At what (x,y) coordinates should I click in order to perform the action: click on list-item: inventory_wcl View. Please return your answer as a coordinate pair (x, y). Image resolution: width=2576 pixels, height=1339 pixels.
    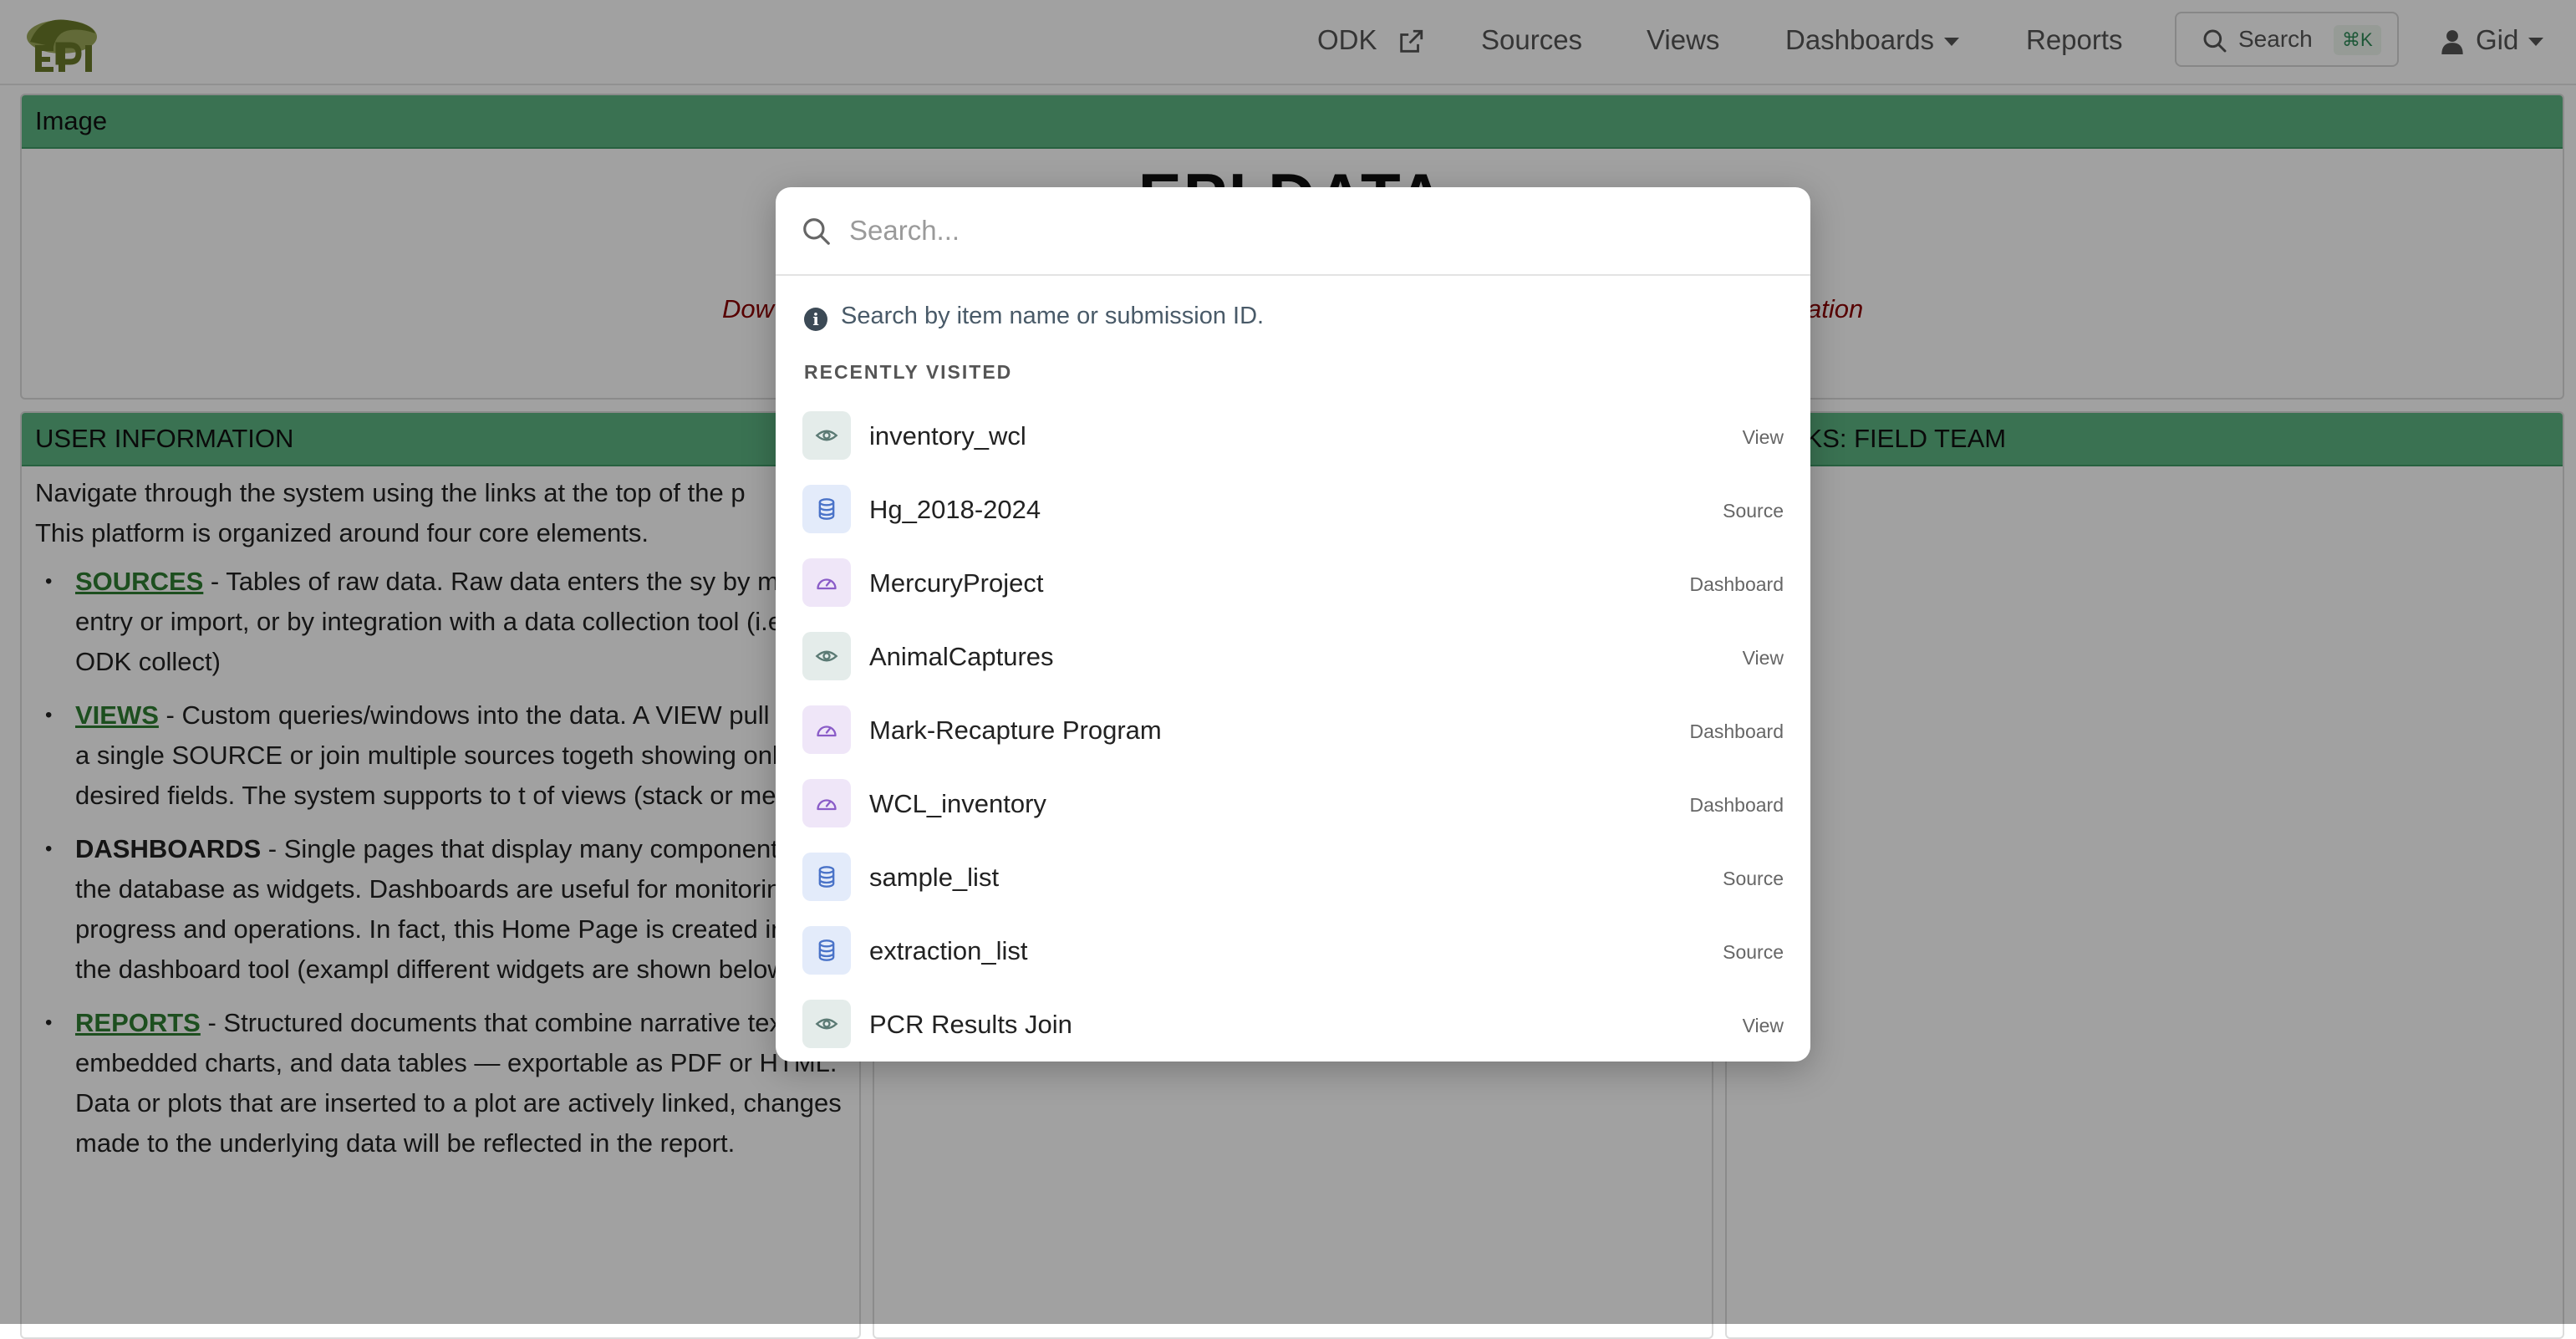
    Looking at the image, I should click on (1293, 436).